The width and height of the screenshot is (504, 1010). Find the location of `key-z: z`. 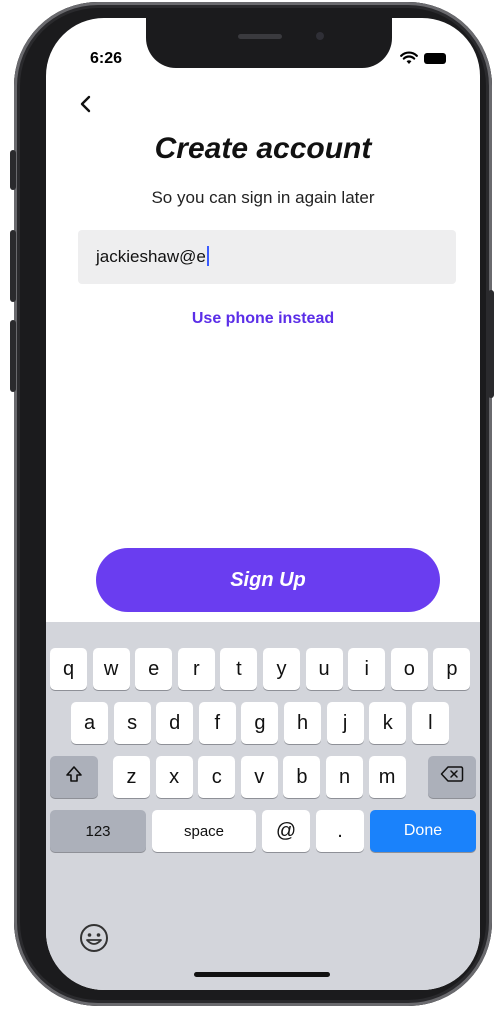

key-z: z is located at coordinates (131, 777).